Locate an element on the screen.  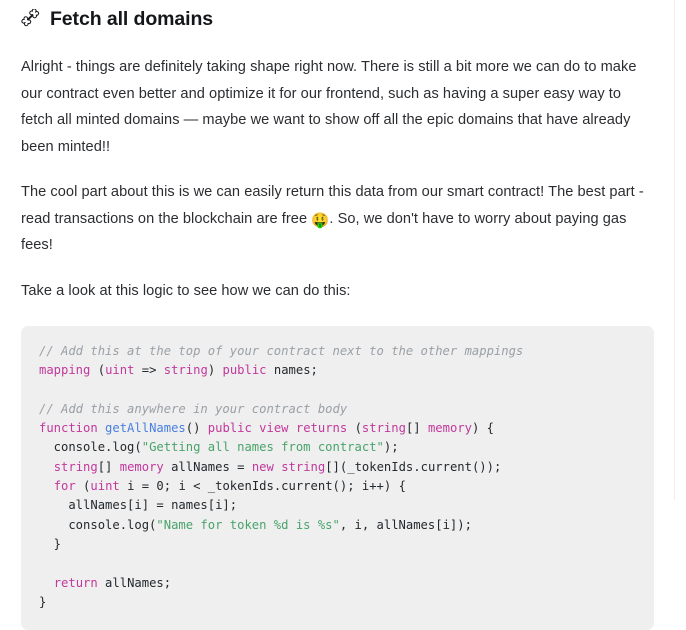
code-token-plain: i = 0; i < _tokenIds.current(); i++) { is located at coordinates (262, 486).